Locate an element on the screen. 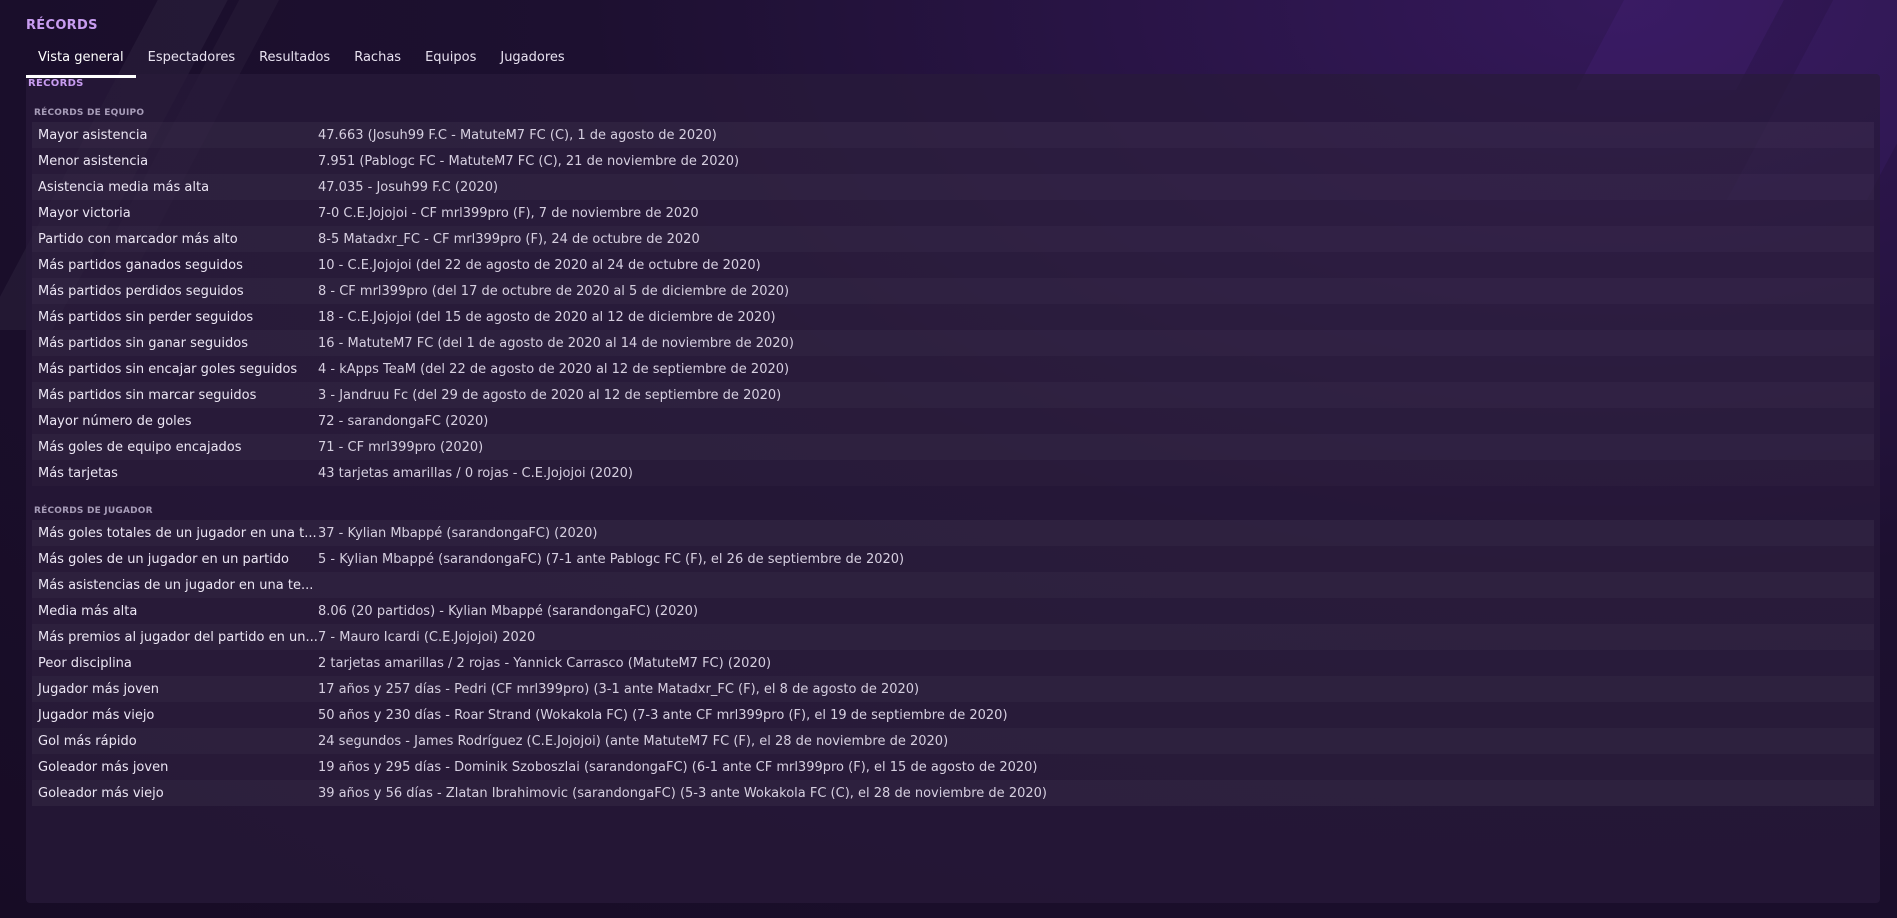  record-value: 72 - sarandongaFC (2020) is located at coordinates (403, 421).